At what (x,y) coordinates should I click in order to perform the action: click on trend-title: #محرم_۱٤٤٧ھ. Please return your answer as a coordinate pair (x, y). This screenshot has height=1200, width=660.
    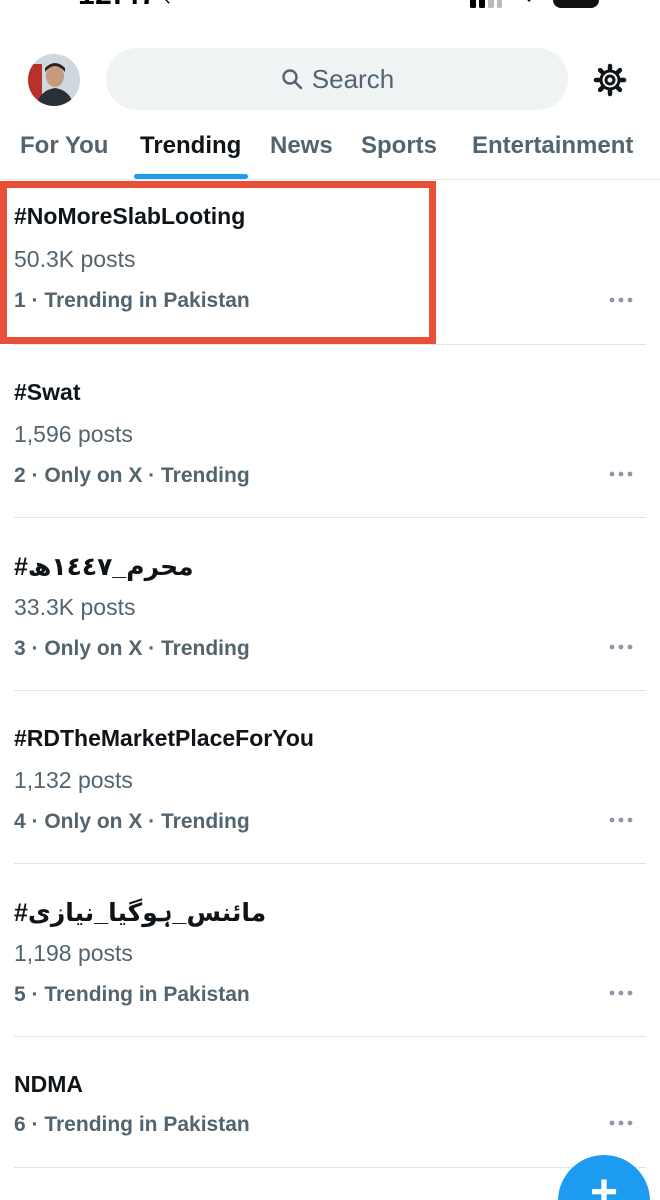
    Looking at the image, I should click on (104, 567).